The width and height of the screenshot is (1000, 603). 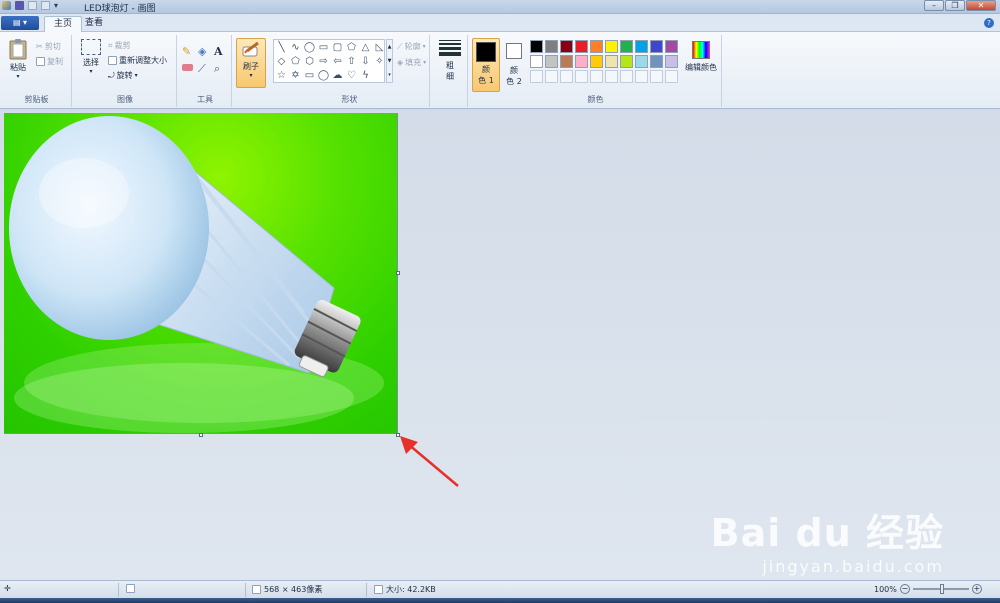 I want to click on copy-button: 复制, so click(x=49, y=61).